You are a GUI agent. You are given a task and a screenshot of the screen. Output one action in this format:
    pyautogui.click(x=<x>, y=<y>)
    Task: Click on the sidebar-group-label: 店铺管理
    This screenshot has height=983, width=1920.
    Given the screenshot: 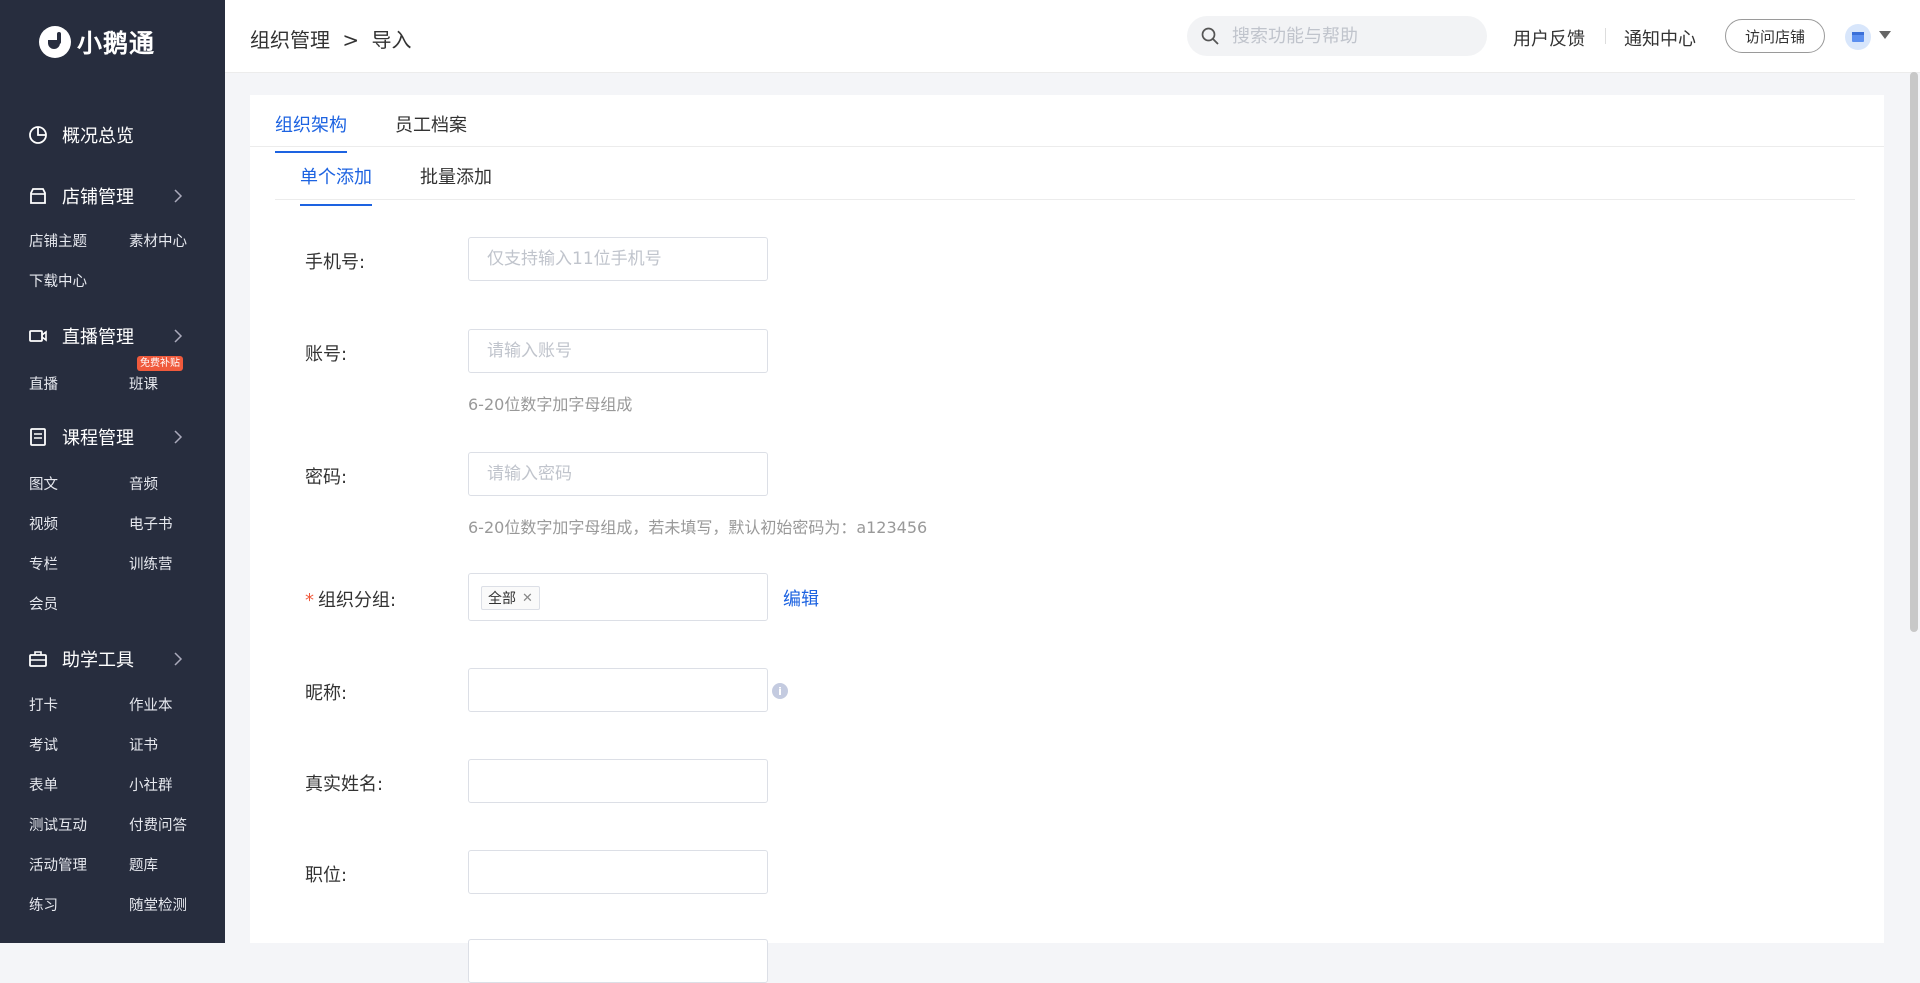 What is the action you would take?
    pyautogui.click(x=98, y=197)
    